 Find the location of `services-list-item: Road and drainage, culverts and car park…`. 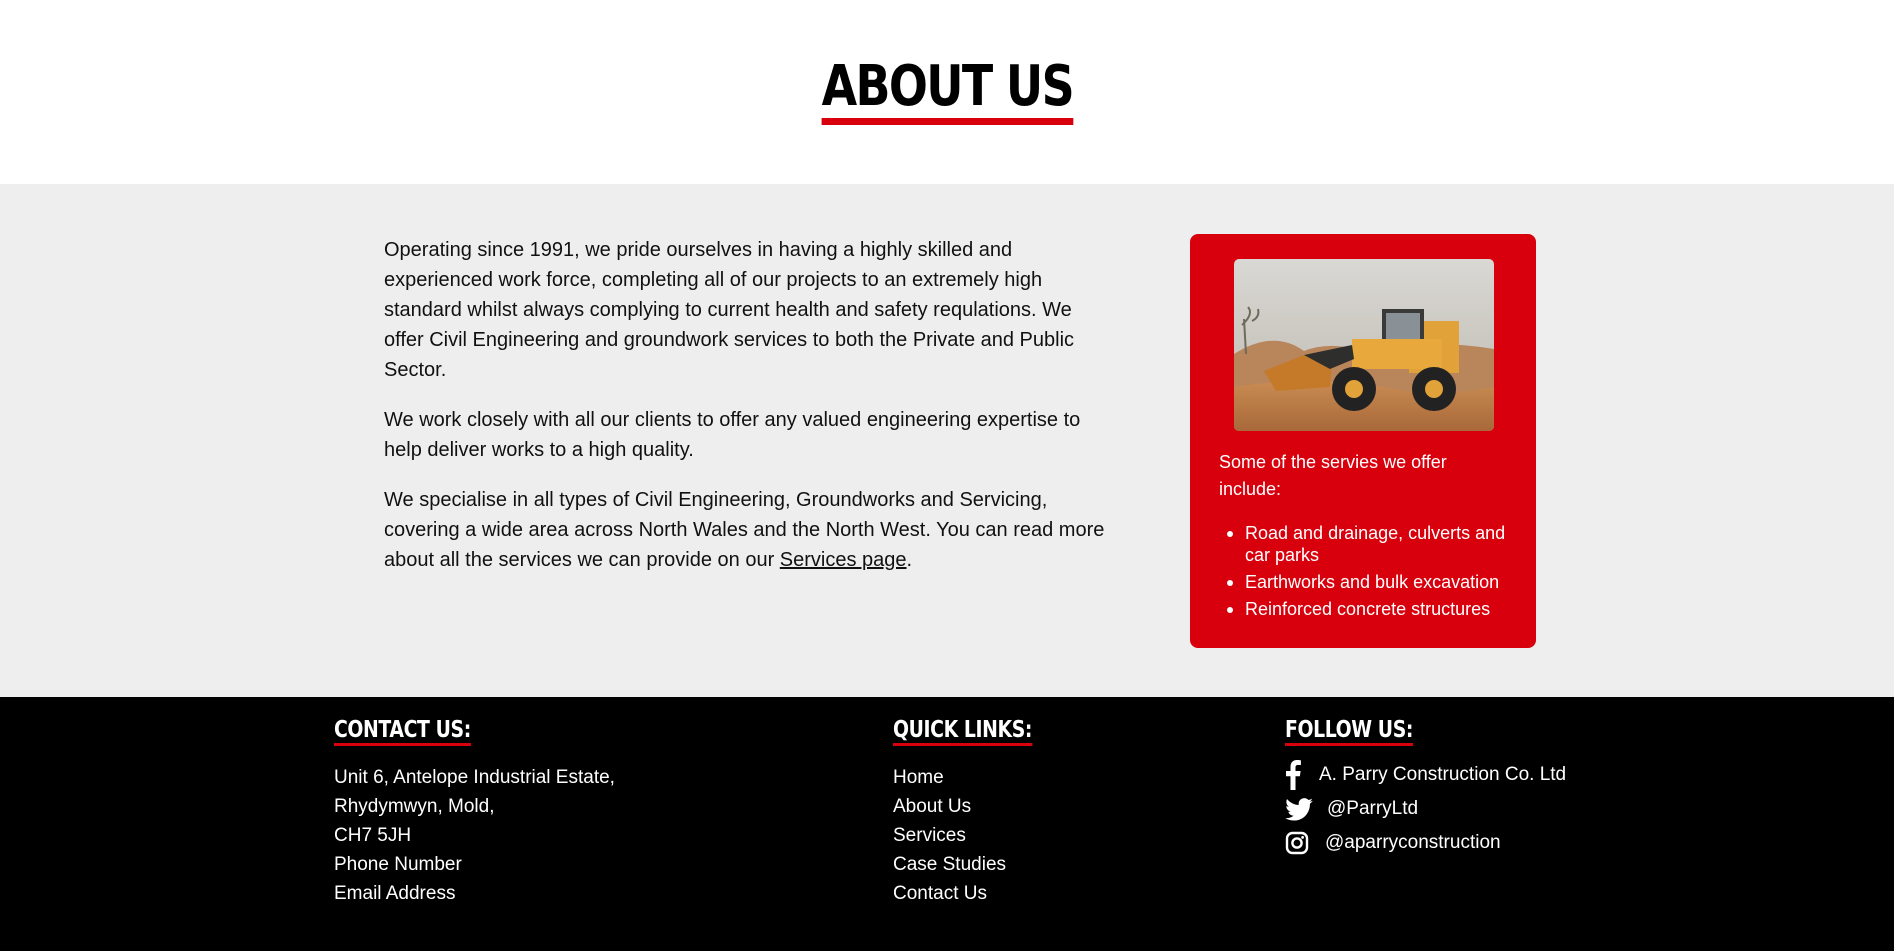

services-list-item: Road and drainage, culverts and car park… is located at coordinates (1369, 544).